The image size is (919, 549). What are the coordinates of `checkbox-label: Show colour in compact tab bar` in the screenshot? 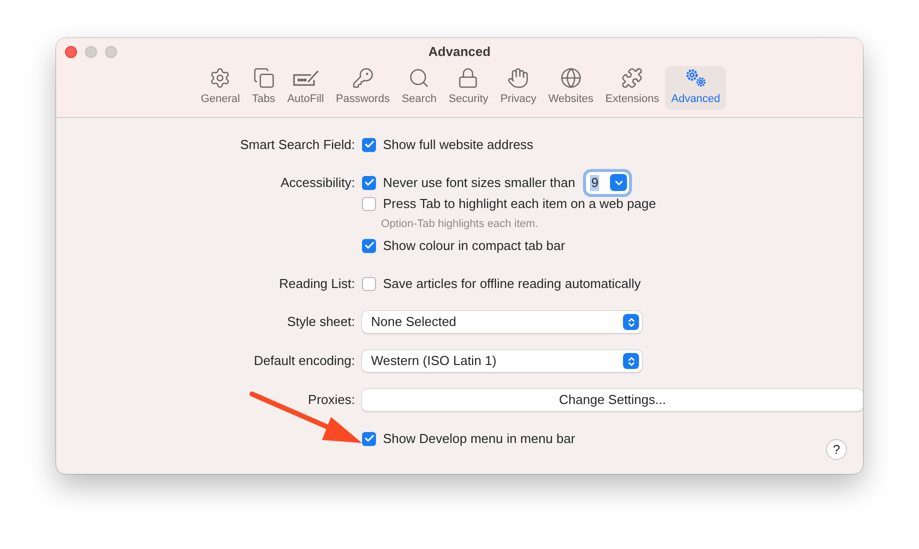 It's located at (474, 245).